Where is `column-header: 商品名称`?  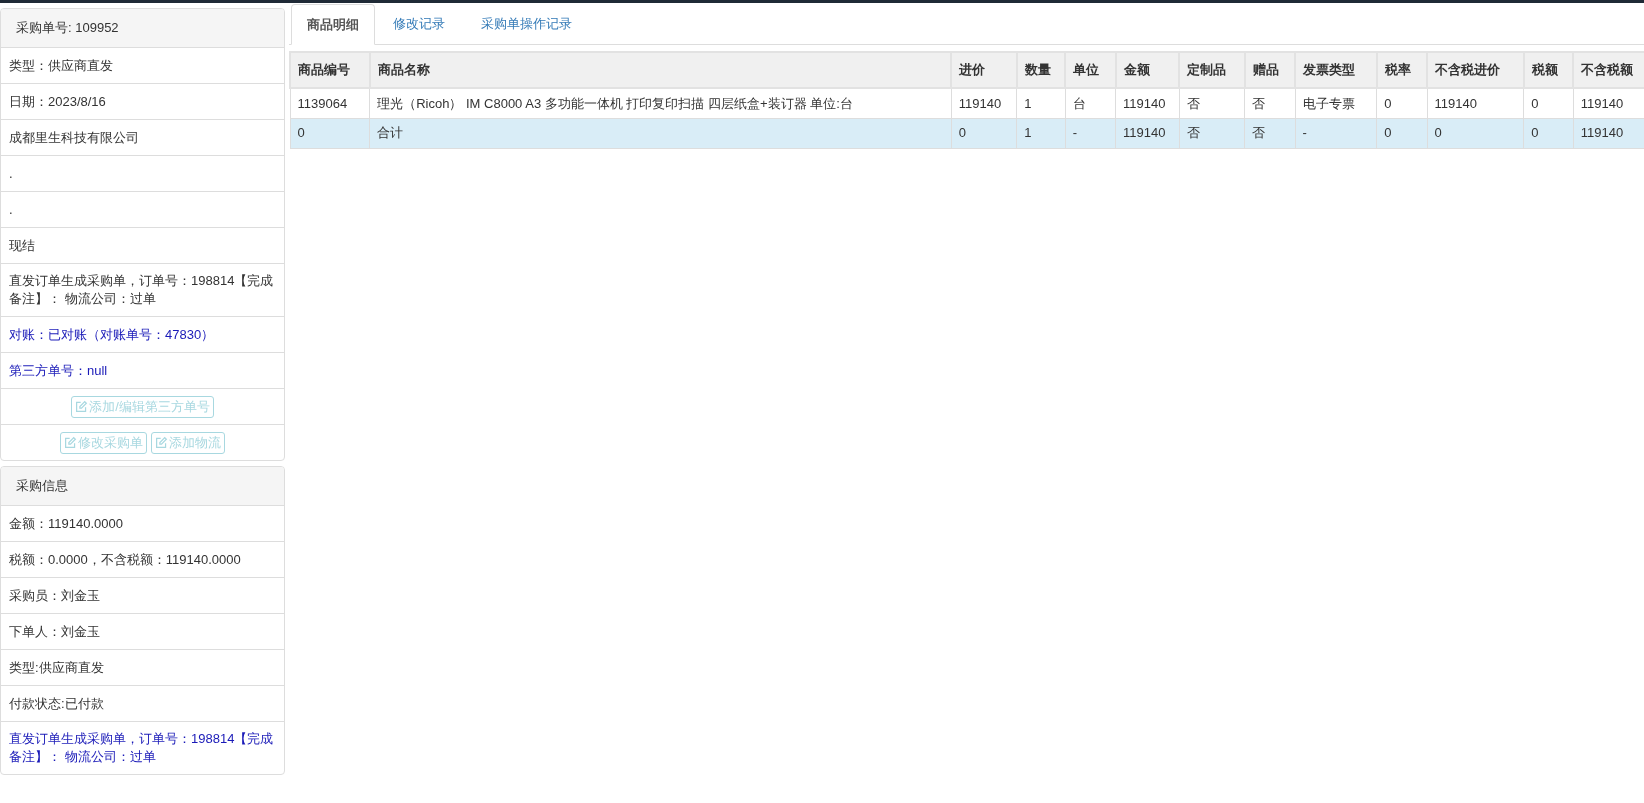
column-header: 商品名称 is located at coordinates (660, 70).